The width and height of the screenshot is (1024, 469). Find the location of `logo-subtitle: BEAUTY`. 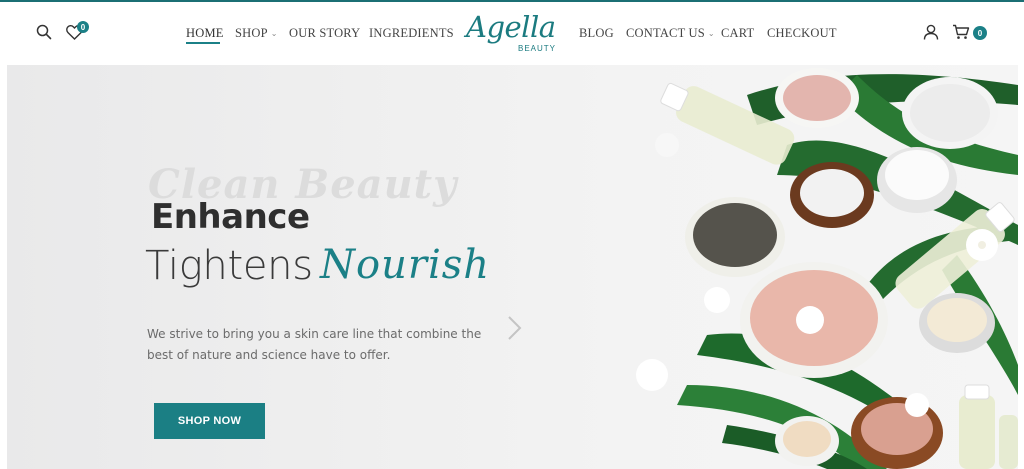

logo-subtitle: BEAUTY is located at coordinates (537, 48).